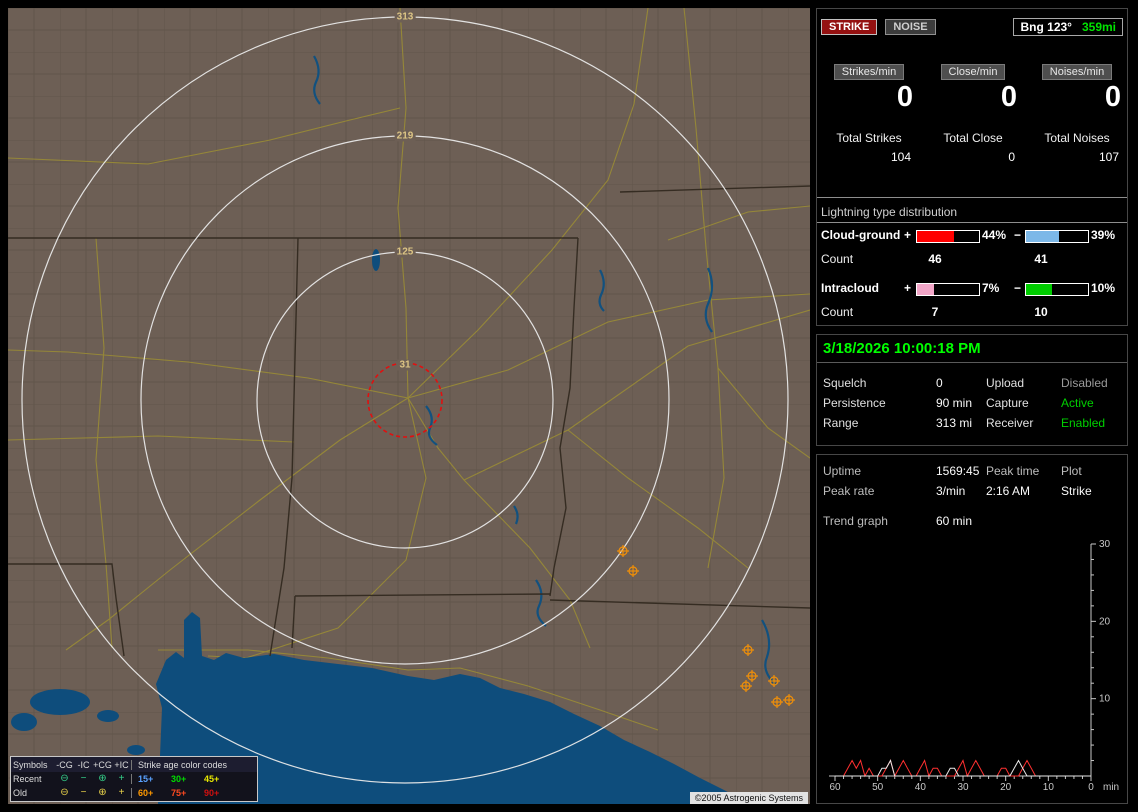  Describe the element at coordinates (212, 793) in the screenshot. I see `age-90: 90+` at that location.